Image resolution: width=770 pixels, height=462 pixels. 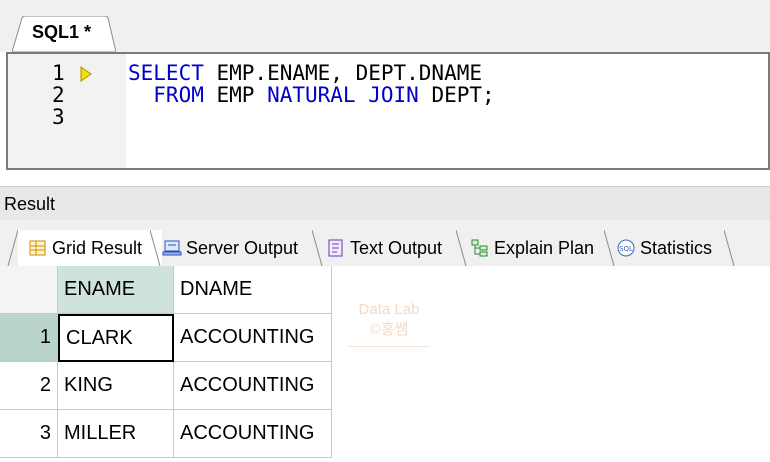 What do you see at coordinates (385, 26) in the screenshot?
I see `editor-tab-strip: SQL1 *` at bounding box center [385, 26].